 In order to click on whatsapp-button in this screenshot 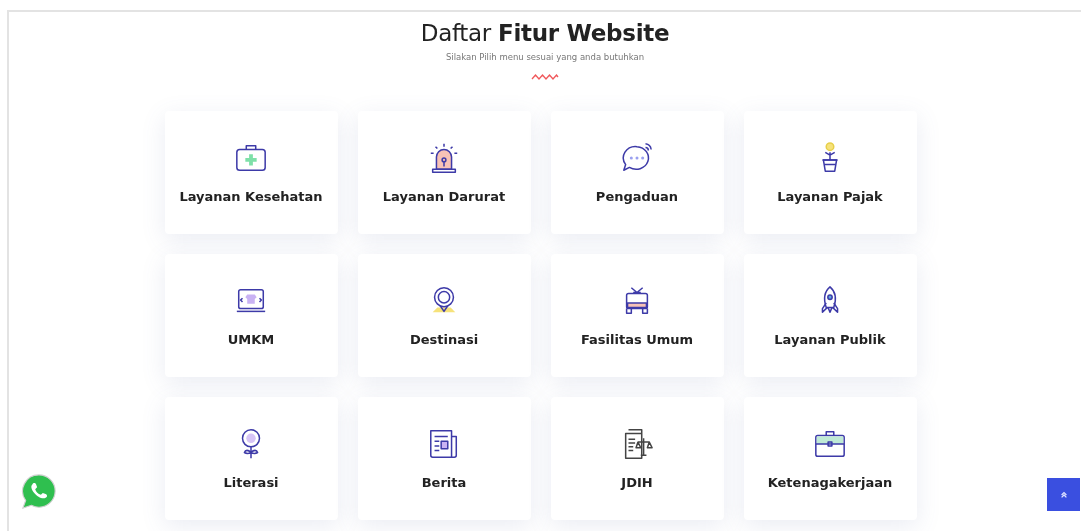, I will do `click(39, 492)`.